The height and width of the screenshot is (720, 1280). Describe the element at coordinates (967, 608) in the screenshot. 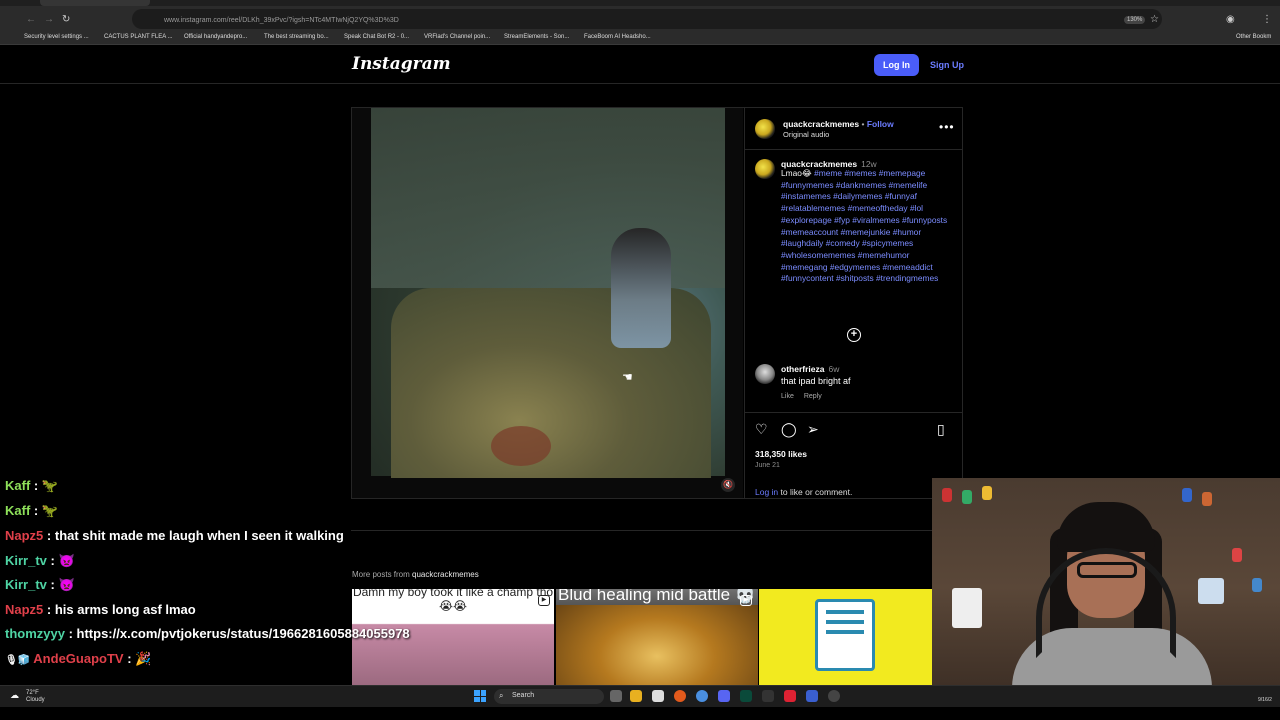

I see `shelf-box` at that location.